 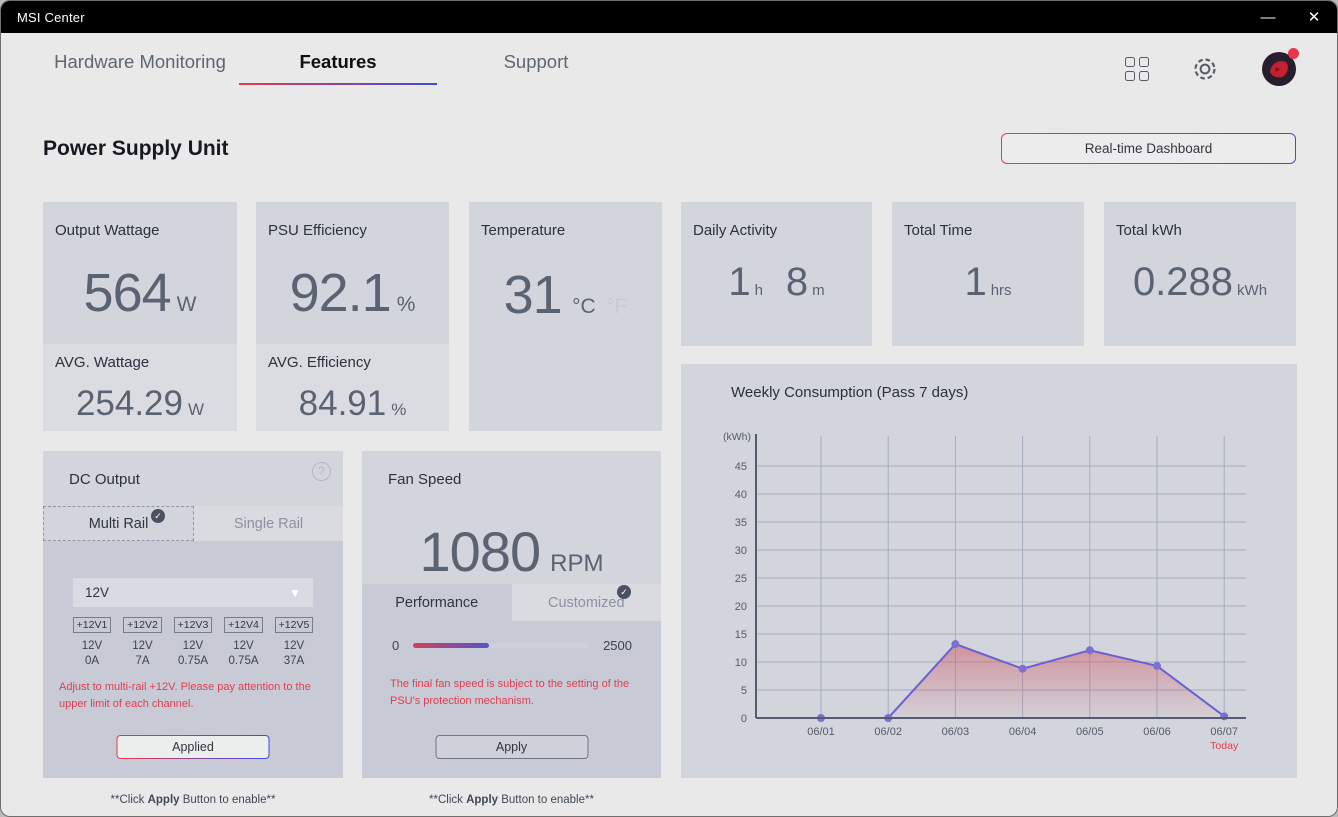 What do you see at coordinates (1280, 67) in the screenshot?
I see `user-avatar` at bounding box center [1280, 67].